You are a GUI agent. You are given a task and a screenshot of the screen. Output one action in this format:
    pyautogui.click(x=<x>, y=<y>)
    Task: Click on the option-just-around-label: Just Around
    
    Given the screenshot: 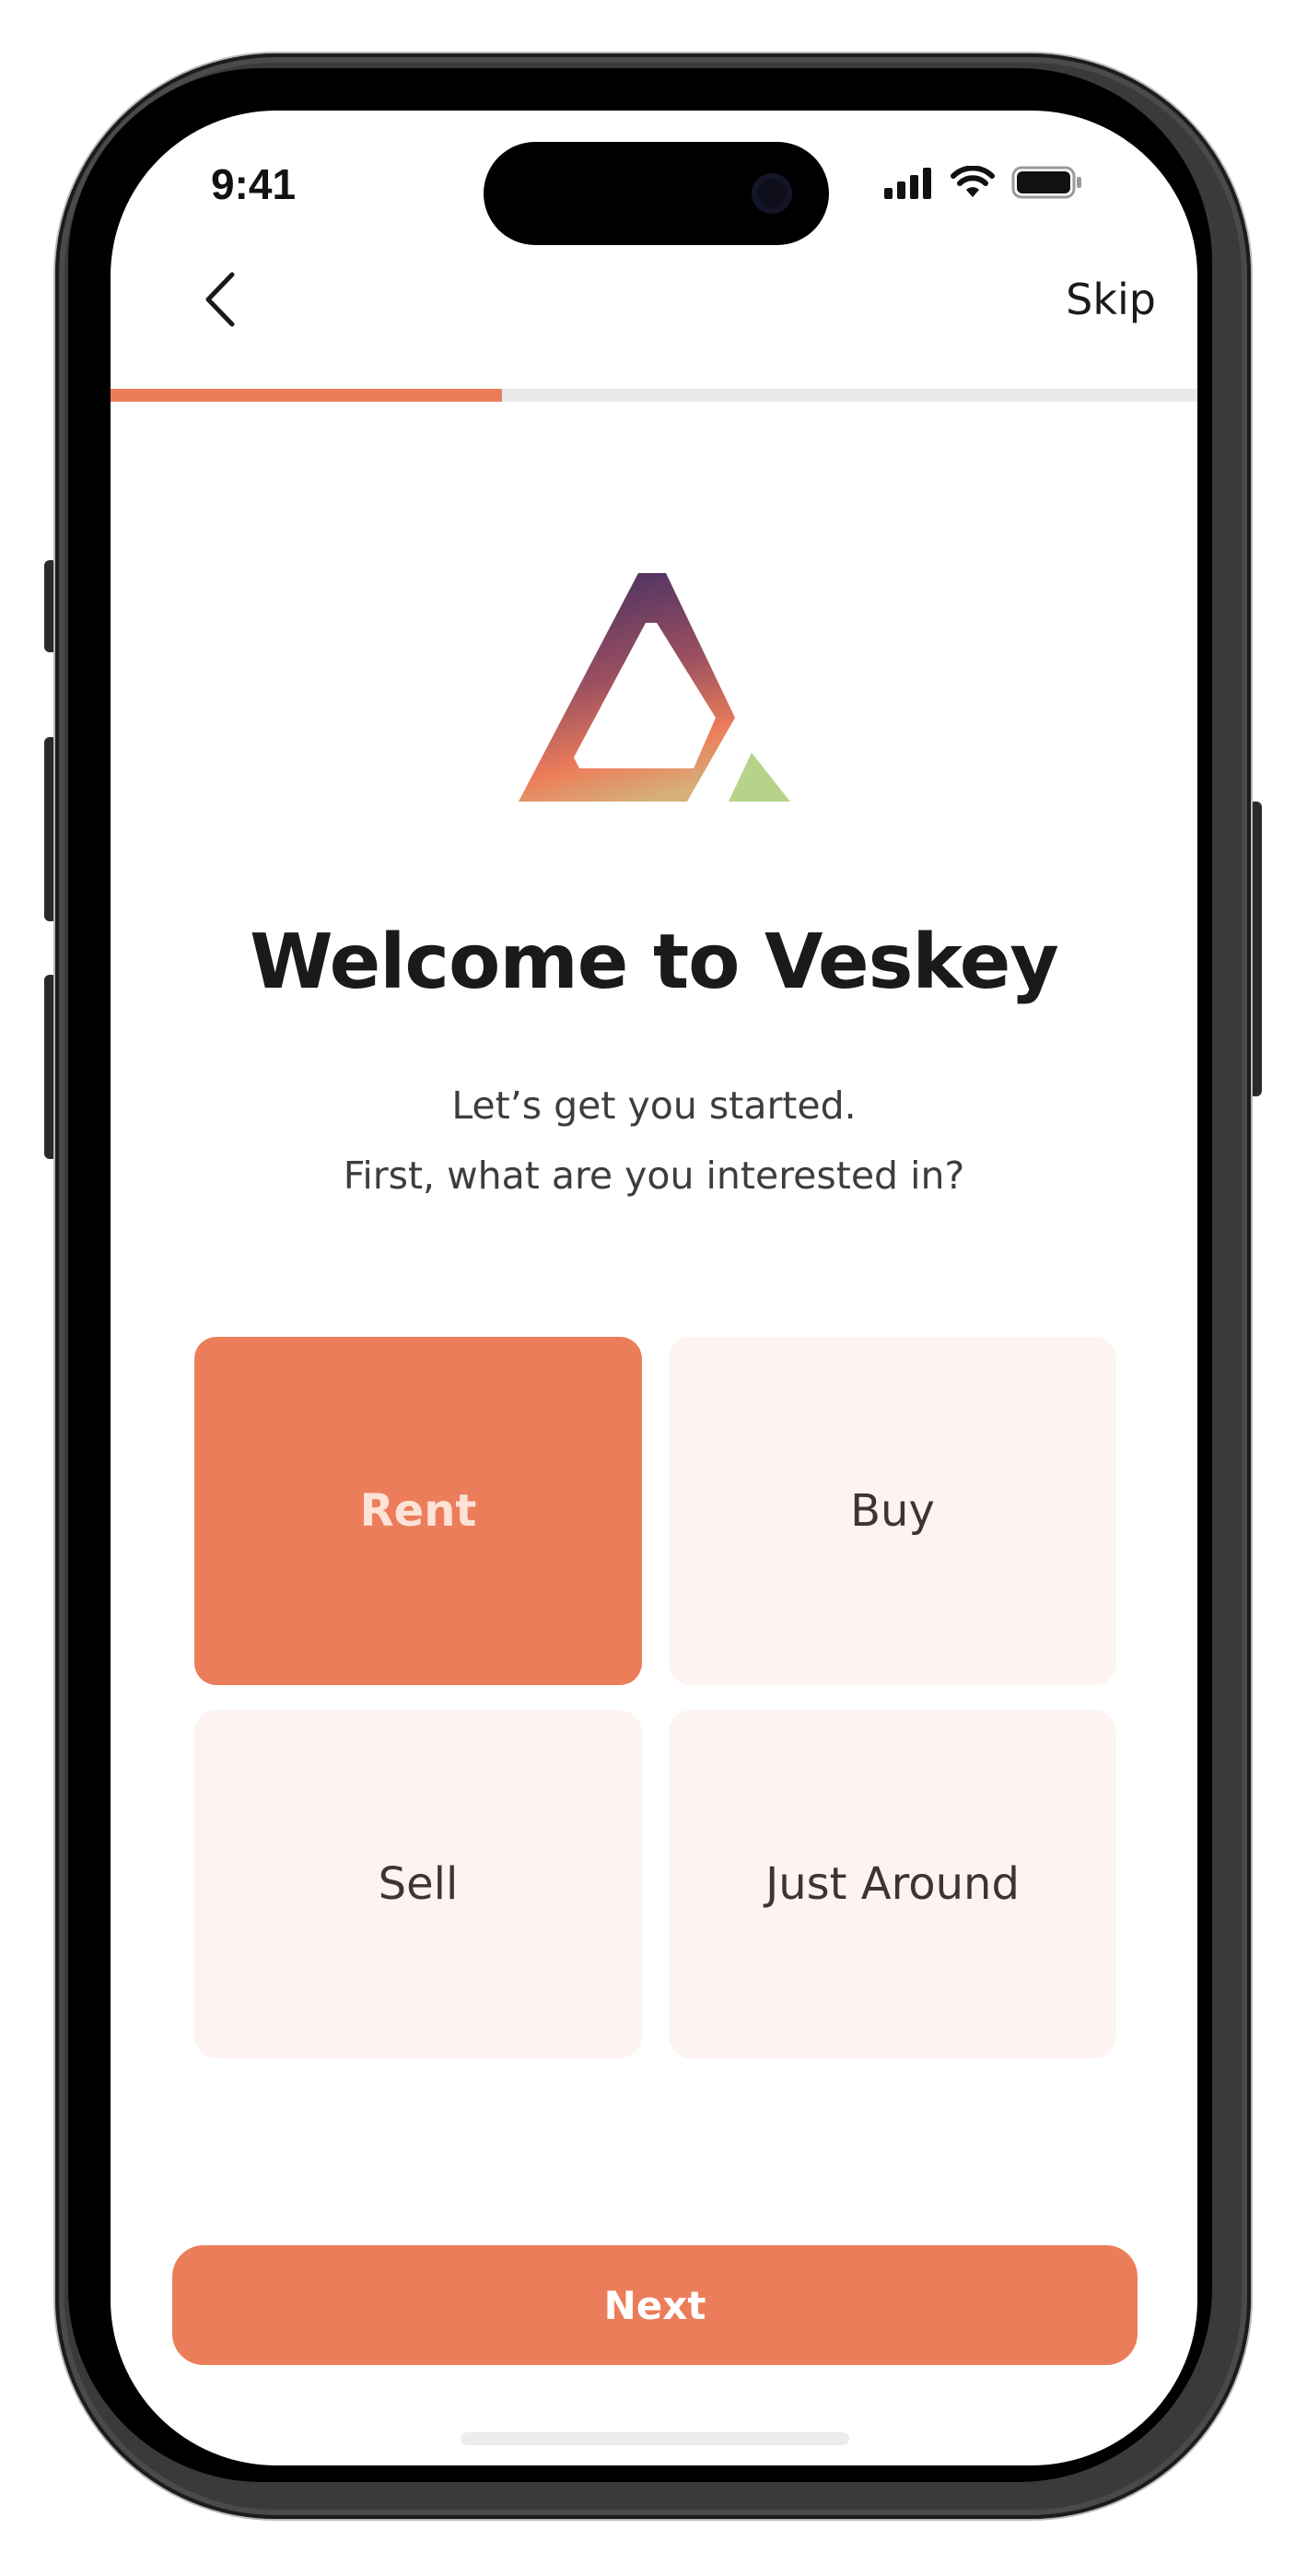 What is the action you would take?
    pyautogui.click(x=893, y=1884)
    